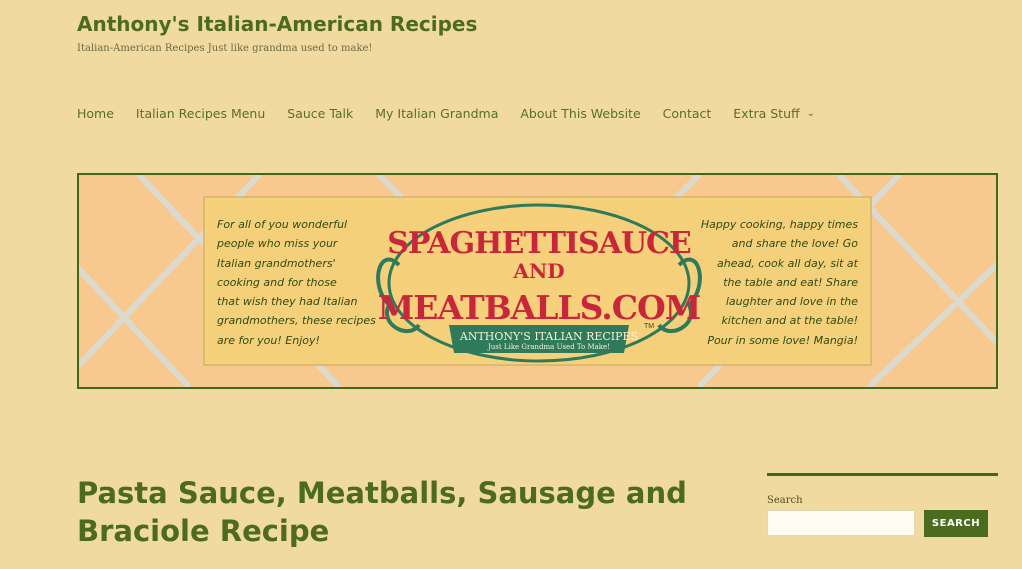 The width and height of the screenshot is (1022, 569). Describe the element at coordinates (277, 282) in the screenshot. I see `banner-left-line: cooking and for those` at that location.